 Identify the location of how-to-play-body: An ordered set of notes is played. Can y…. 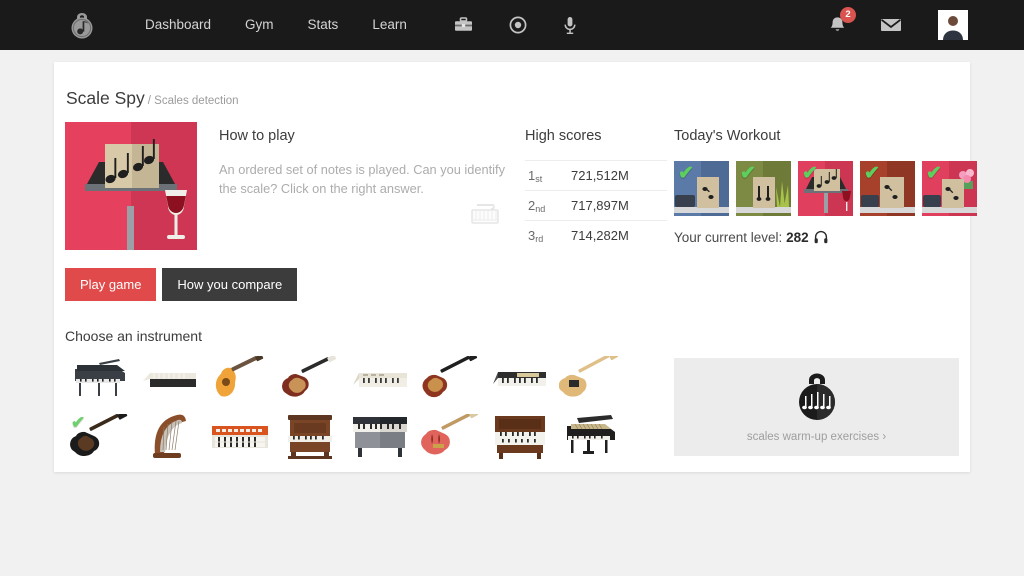
(362, 179).